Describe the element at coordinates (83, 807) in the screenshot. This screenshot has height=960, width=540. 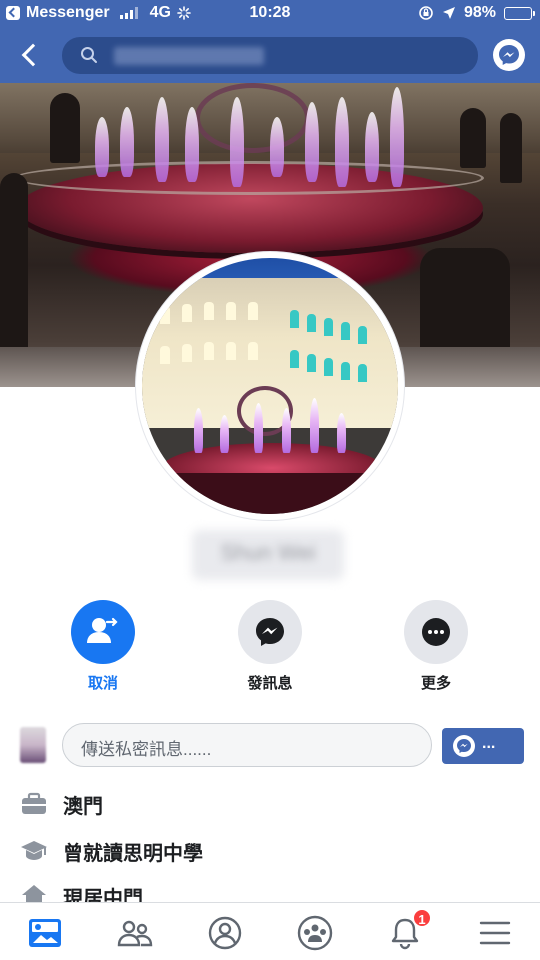
I see `info-work-text: 澳門` at that location.